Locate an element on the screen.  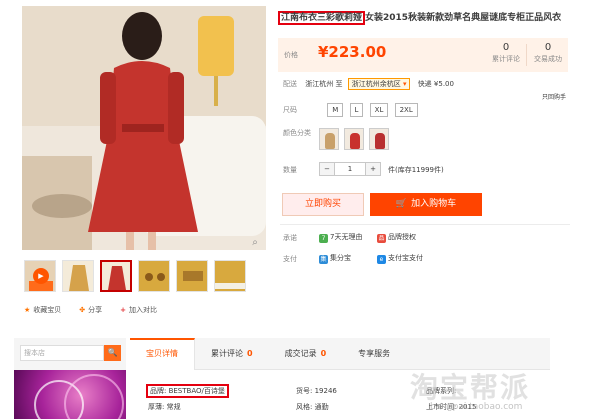
size-option-m: M is located at coordinates (335, 110).